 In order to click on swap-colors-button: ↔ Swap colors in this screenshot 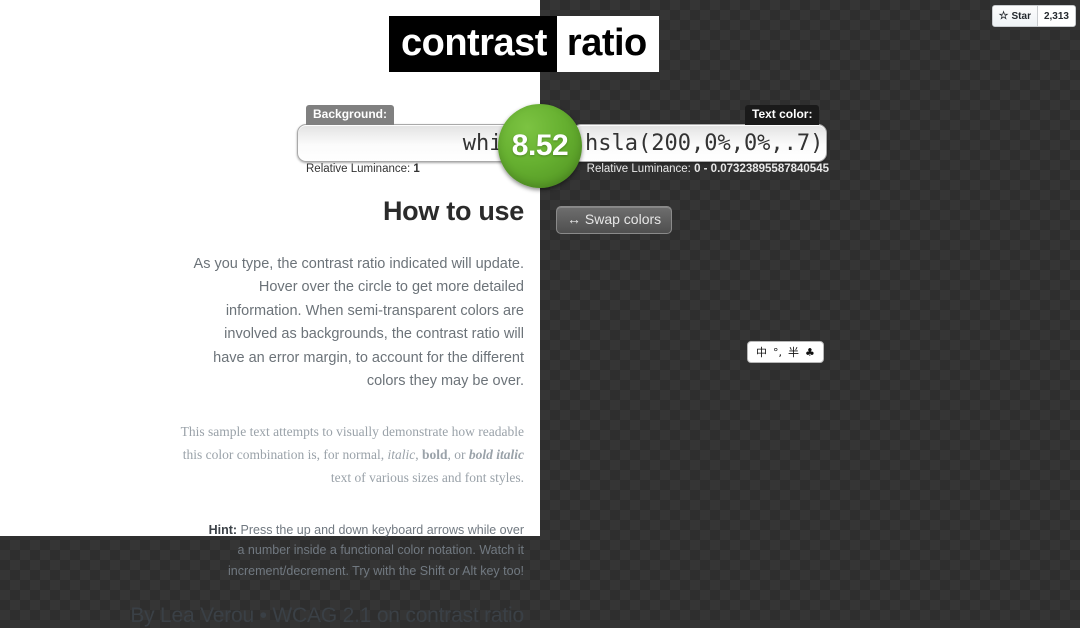, I will do `click(614, 220)`.